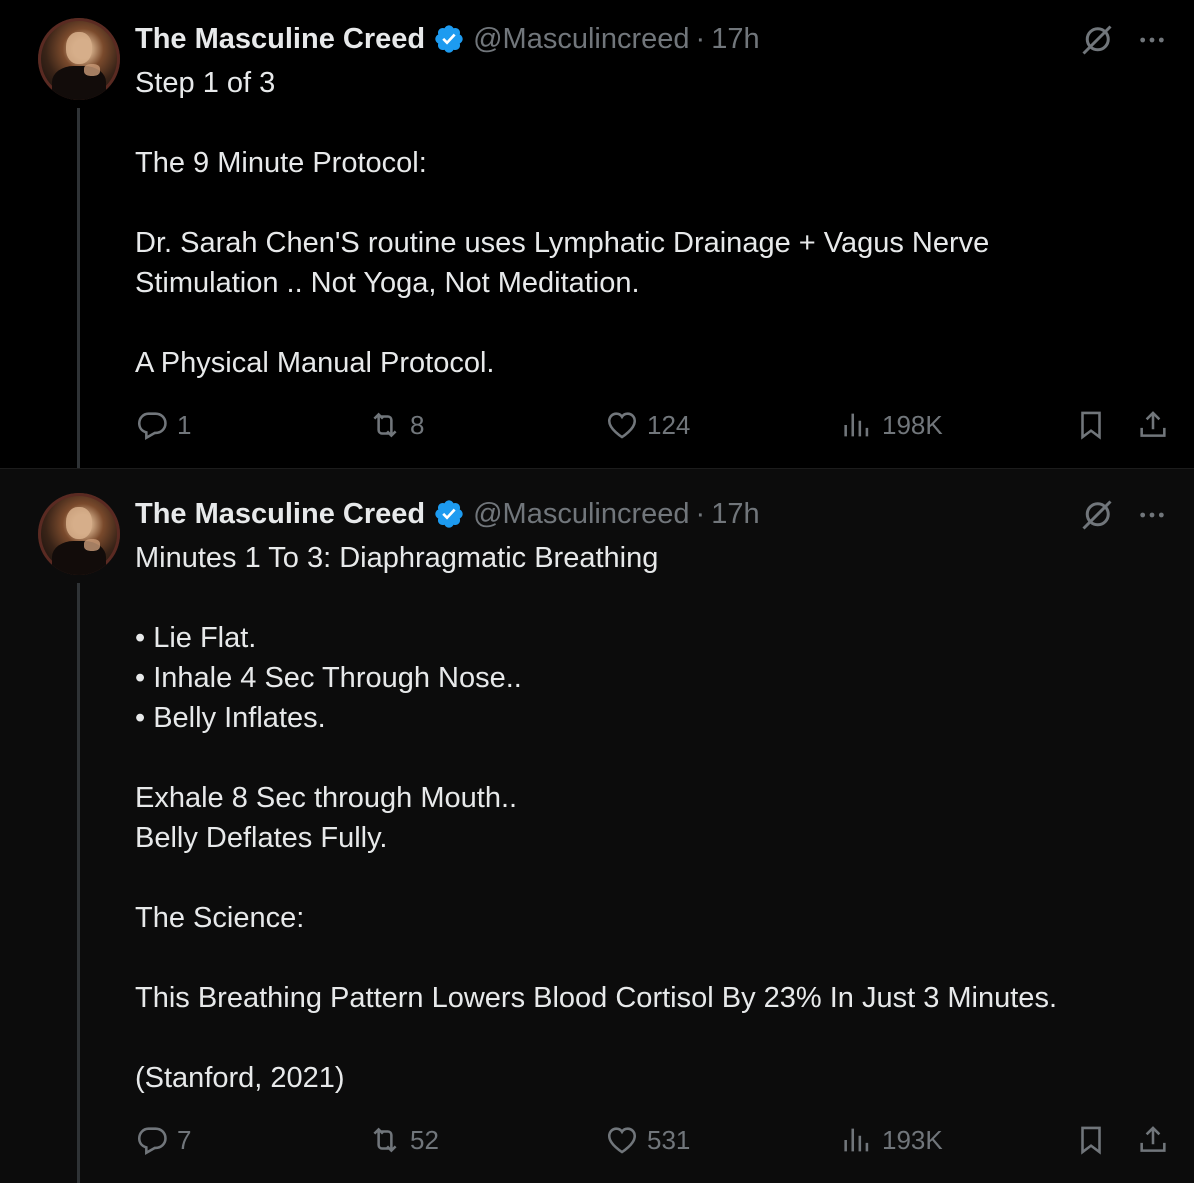  Describe the element at coordinates (417, 424) in the screenshot. I see `repost-count: 8` at that location.